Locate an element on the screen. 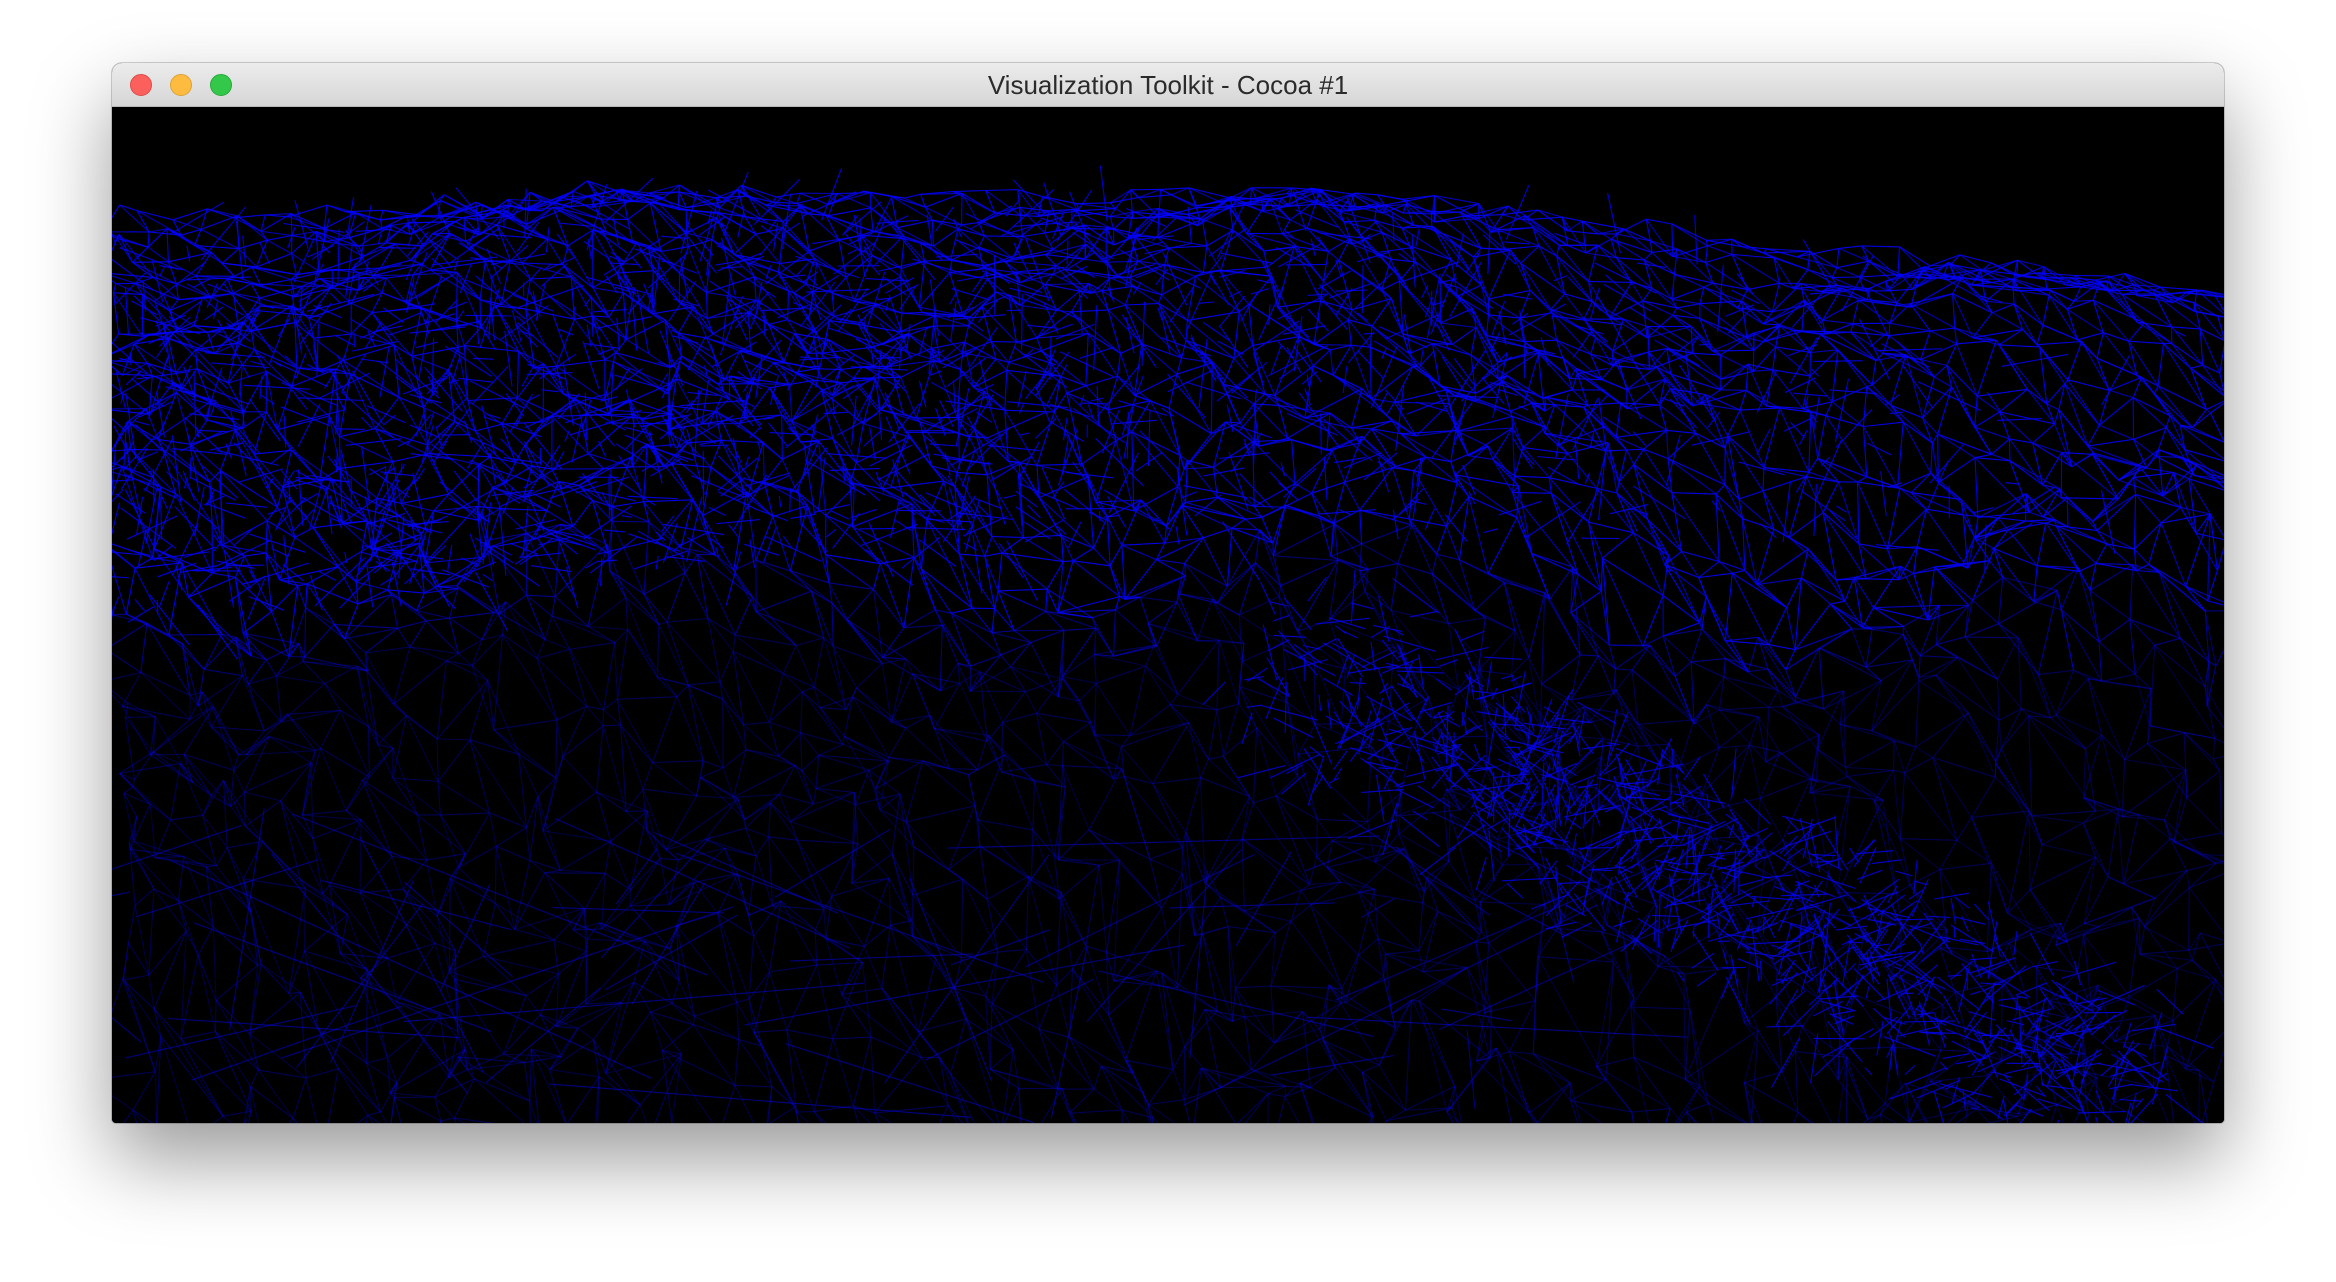 The width and height of the screenshot is (2336, 1282). title-bar: Visualization Toolkit - Cocoa #1 is located at coordinates (1168, 85).